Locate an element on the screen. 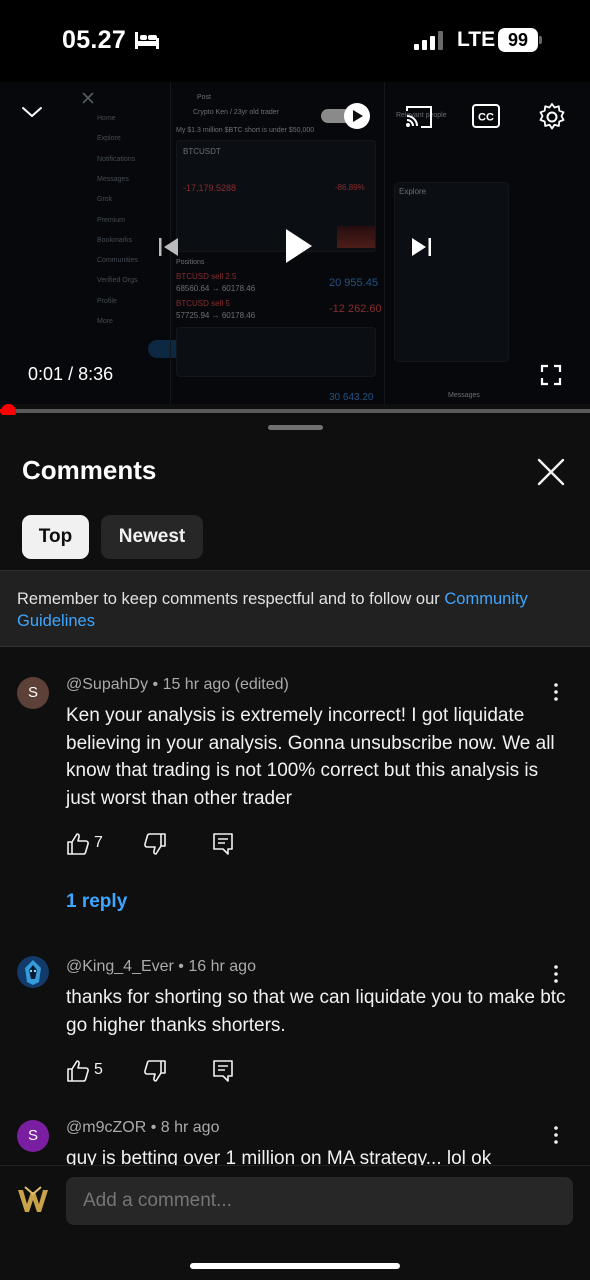  autoplay-toggle-icon is located at coordinates (346, 116).